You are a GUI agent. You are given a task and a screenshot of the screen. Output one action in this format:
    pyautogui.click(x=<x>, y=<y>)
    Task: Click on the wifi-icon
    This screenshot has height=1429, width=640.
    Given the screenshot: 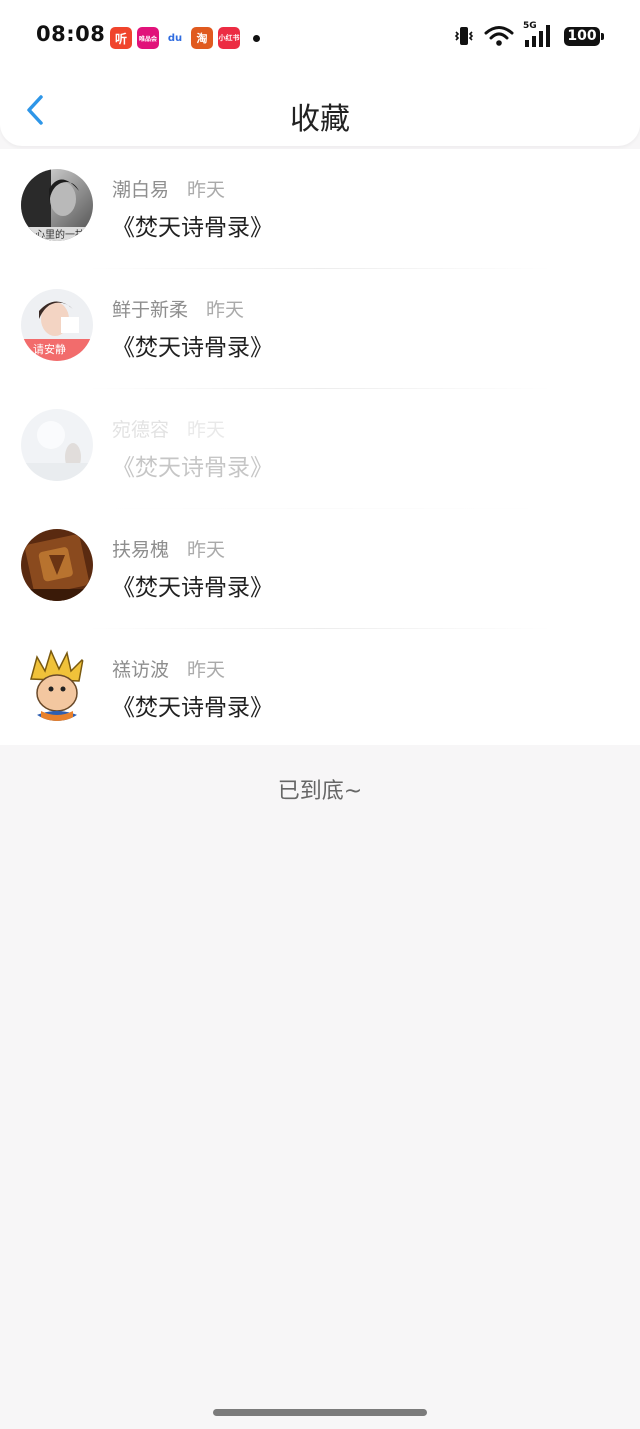 What is the action you would take?
    pyautogui.click(x=499, y=36)
    